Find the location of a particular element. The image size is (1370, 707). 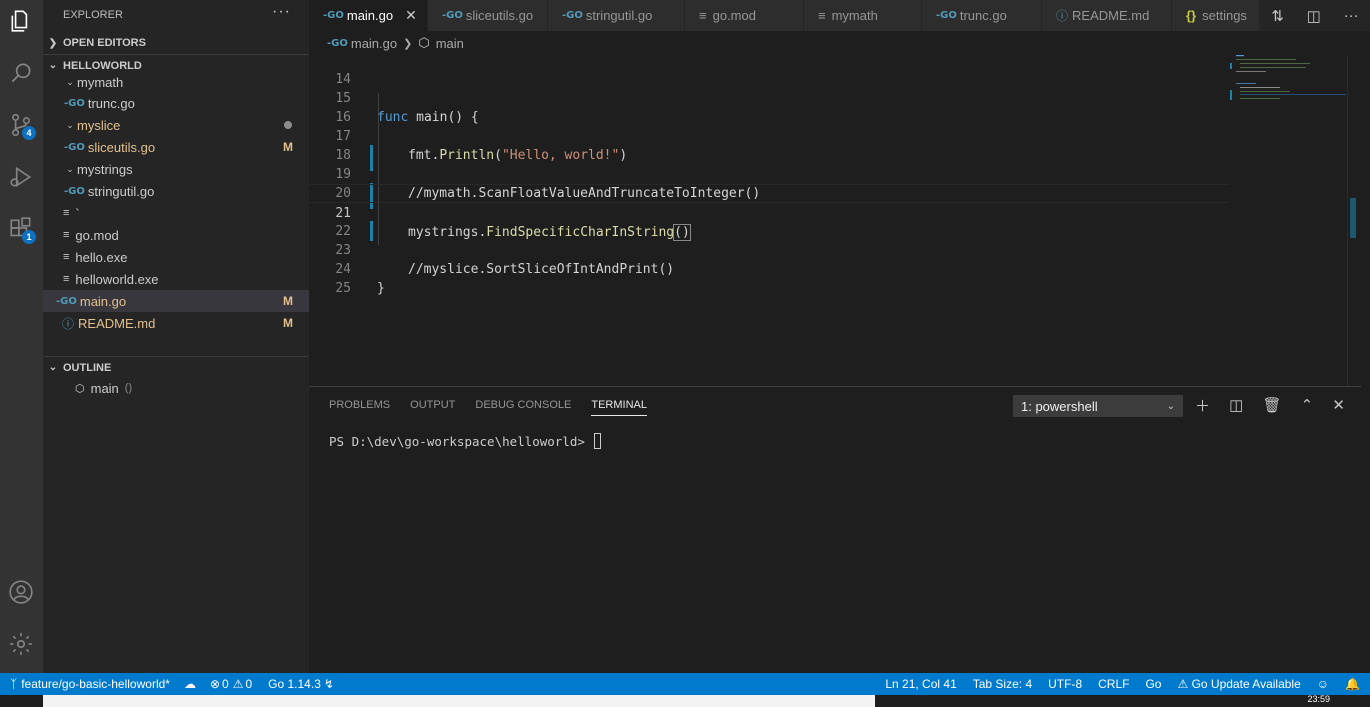

tab-sliceutils-go: -GO sliceutils.go is located at coordinates (488, 15).